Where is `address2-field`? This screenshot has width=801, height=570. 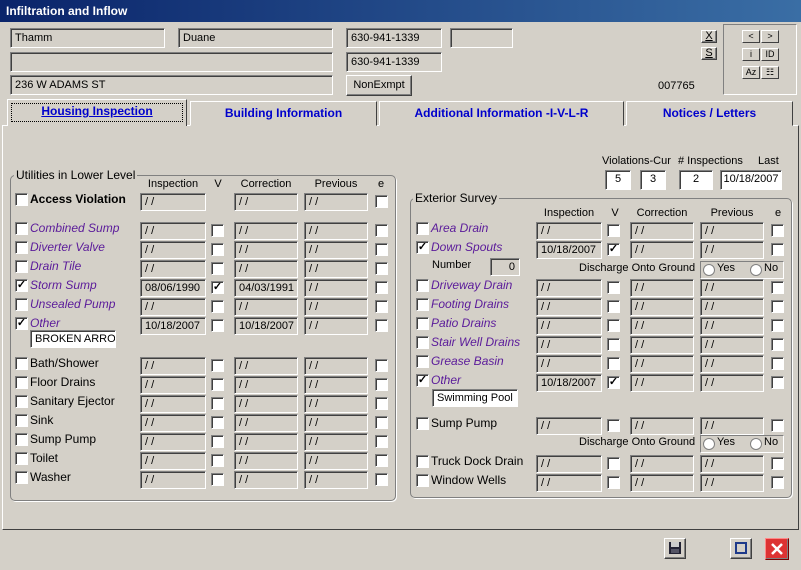 address2-field is located at coordinates (171, 62).